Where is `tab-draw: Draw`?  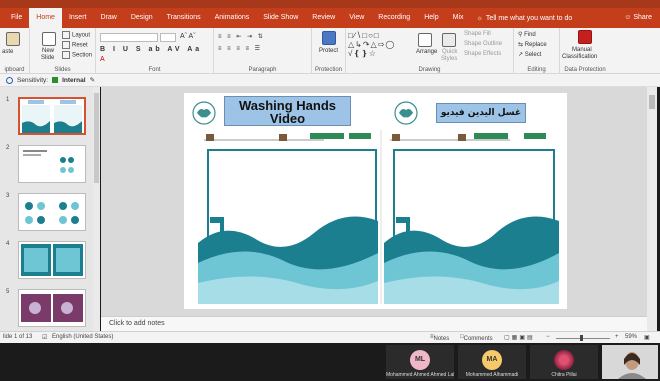
tab-draw: Draw is located at coordinates (108, 18).